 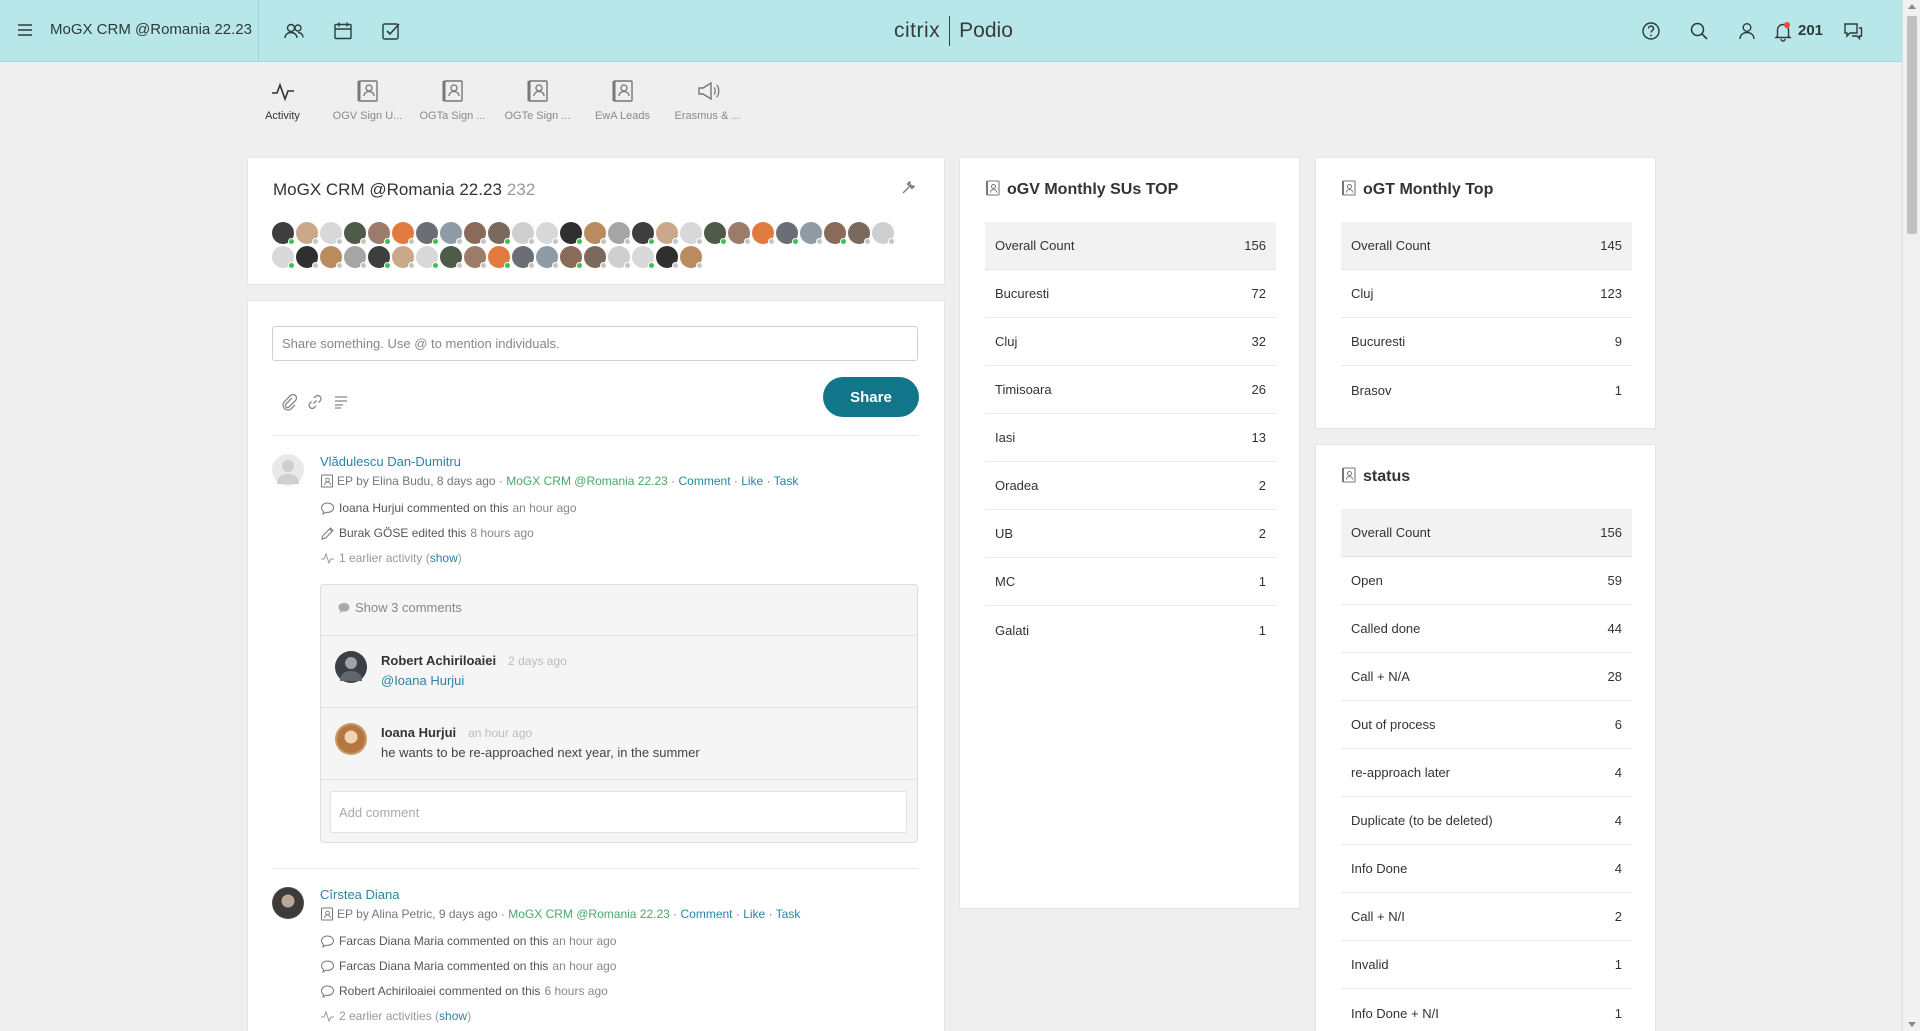 What do you see at coordinates (289, 402) in the screenshot?
I see `attachment-icon` at bounding box center [289, 402].